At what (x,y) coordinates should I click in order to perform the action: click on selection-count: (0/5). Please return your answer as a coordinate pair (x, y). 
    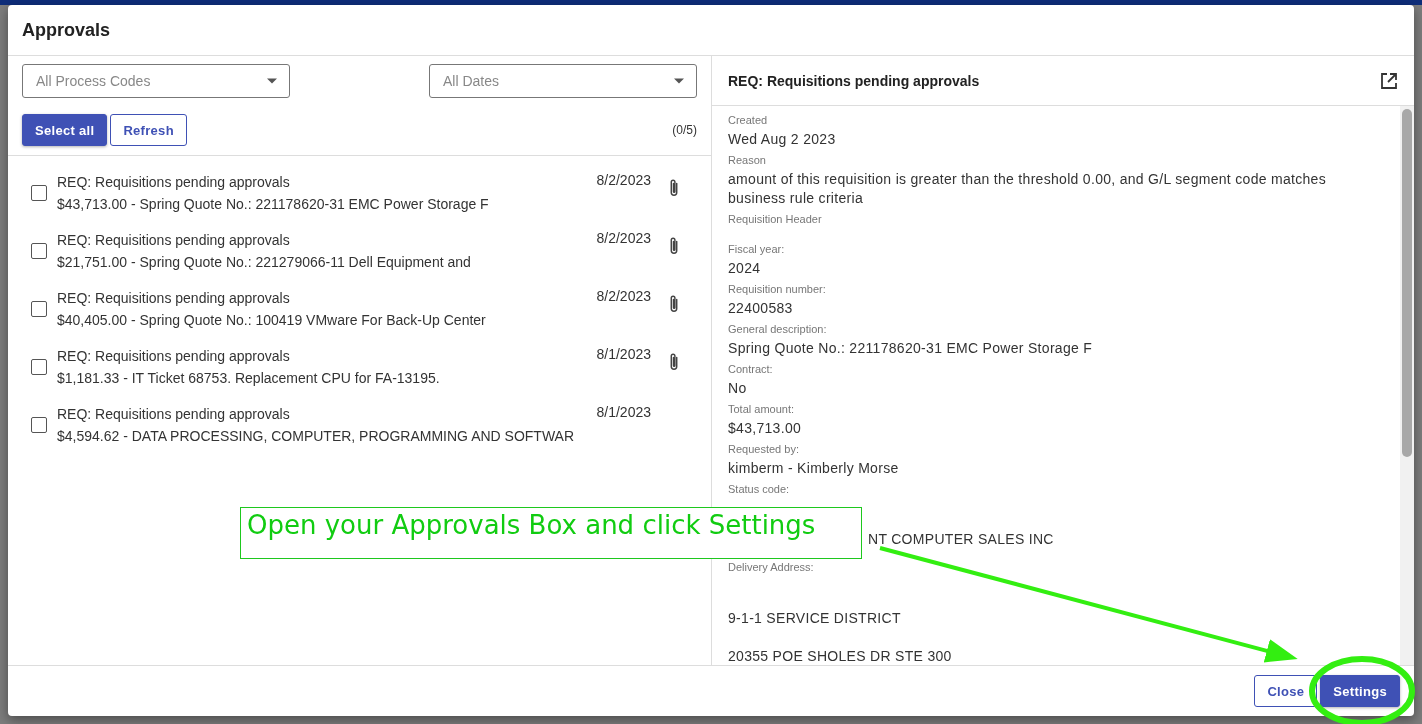
    Looking at the image, I should click on (684, 130).